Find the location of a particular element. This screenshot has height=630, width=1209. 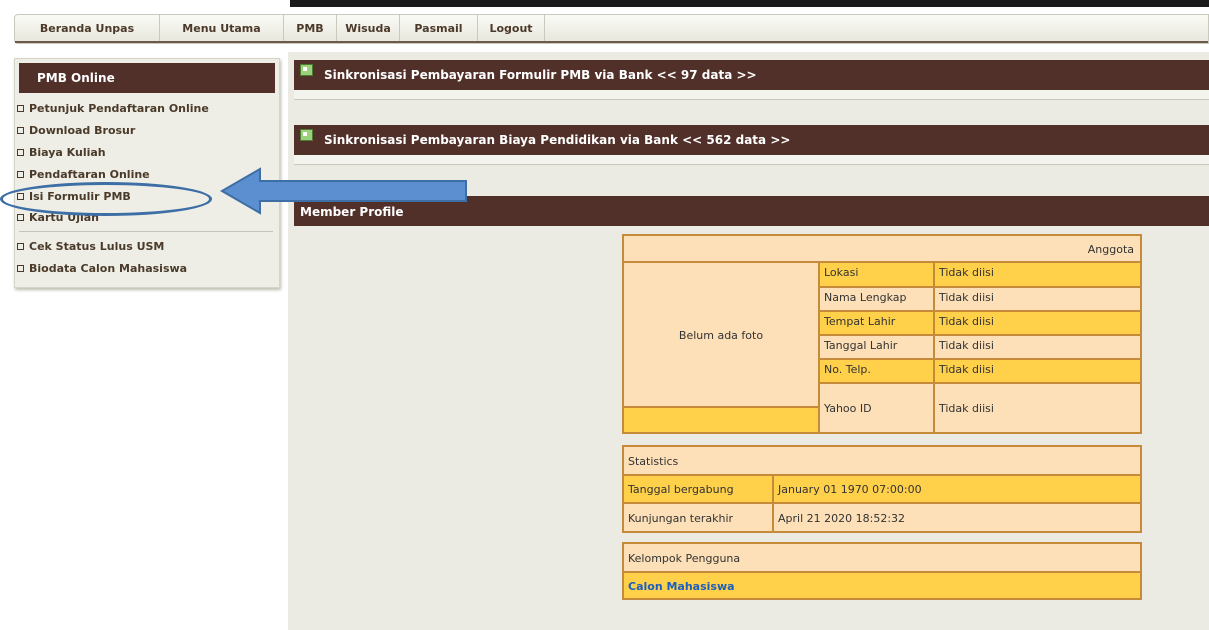

profile-label: Lokasi is located at coordinates (876, 274).